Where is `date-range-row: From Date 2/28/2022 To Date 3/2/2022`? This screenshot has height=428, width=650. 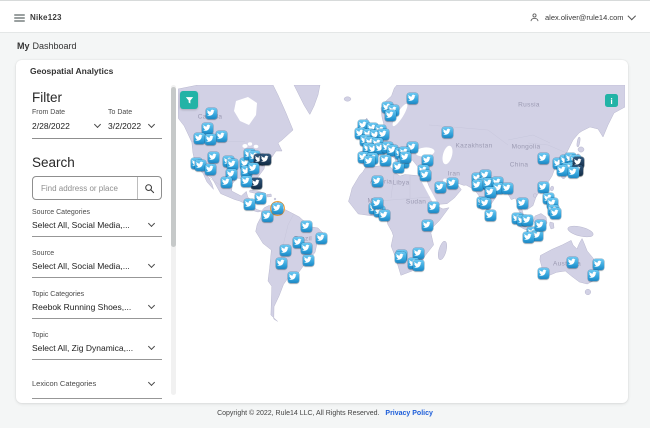 date-range-row: From Date 2/28/2022 To Date 3/2/2022 is located at coordinates (97, 123).